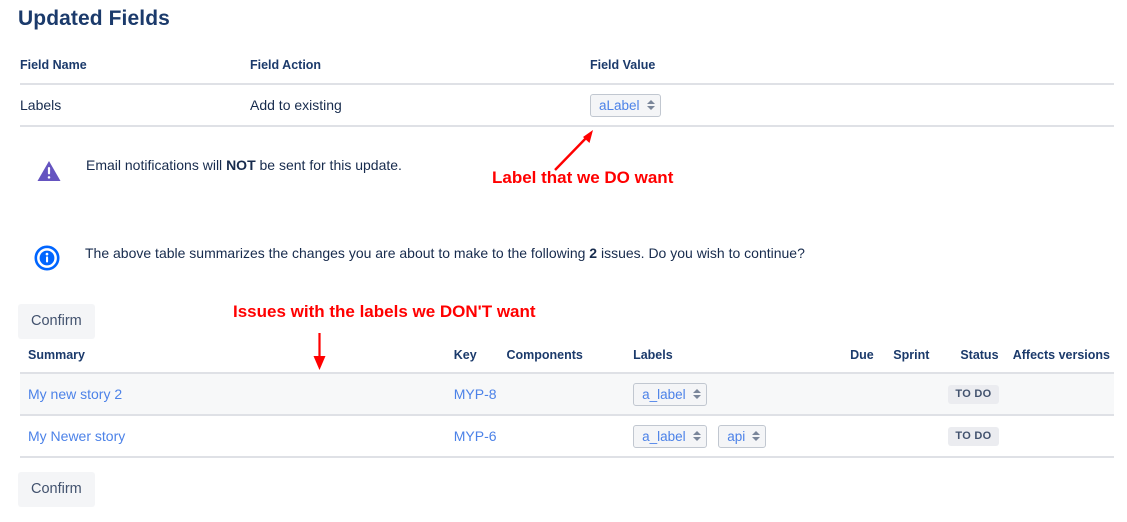  I want to click on column-header-summary: Summary, so click(56, 355).